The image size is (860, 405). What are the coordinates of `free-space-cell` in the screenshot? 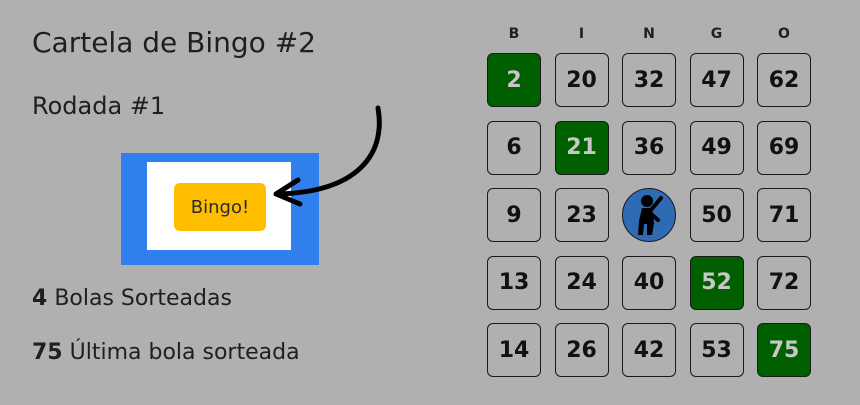 It's located at (649, 215).